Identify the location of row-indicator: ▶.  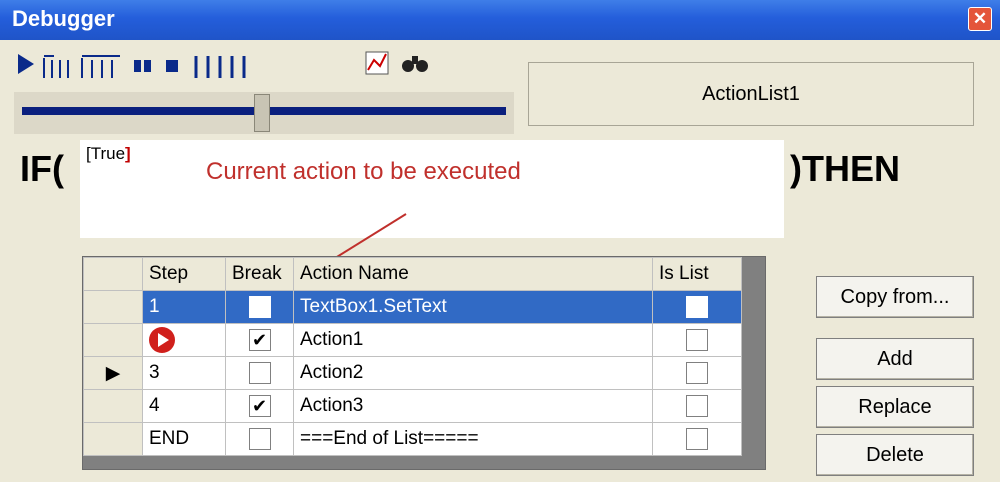
(113, 373).